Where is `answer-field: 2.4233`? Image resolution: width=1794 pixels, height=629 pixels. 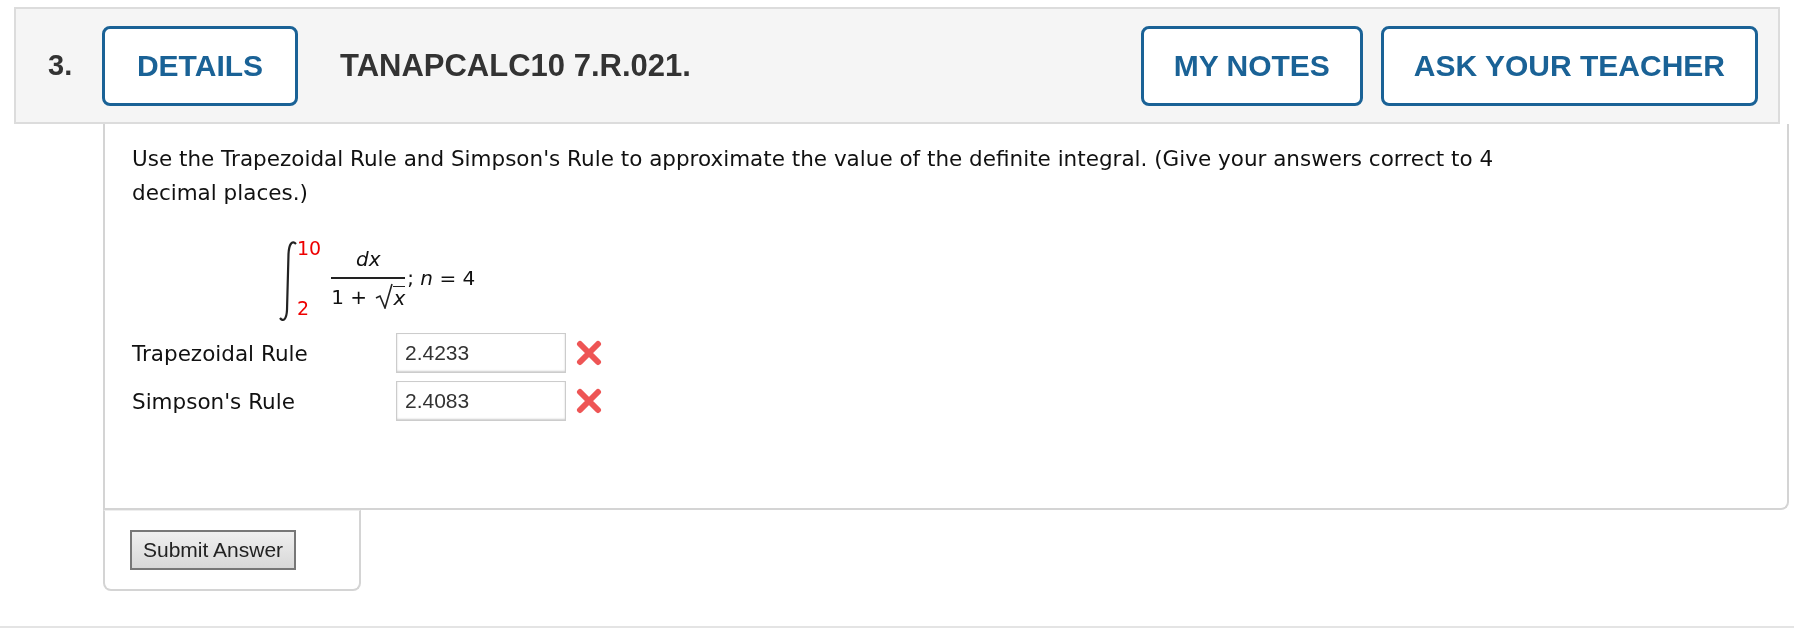
answer-field: 2.4233 is located at coordinates (481, 353).